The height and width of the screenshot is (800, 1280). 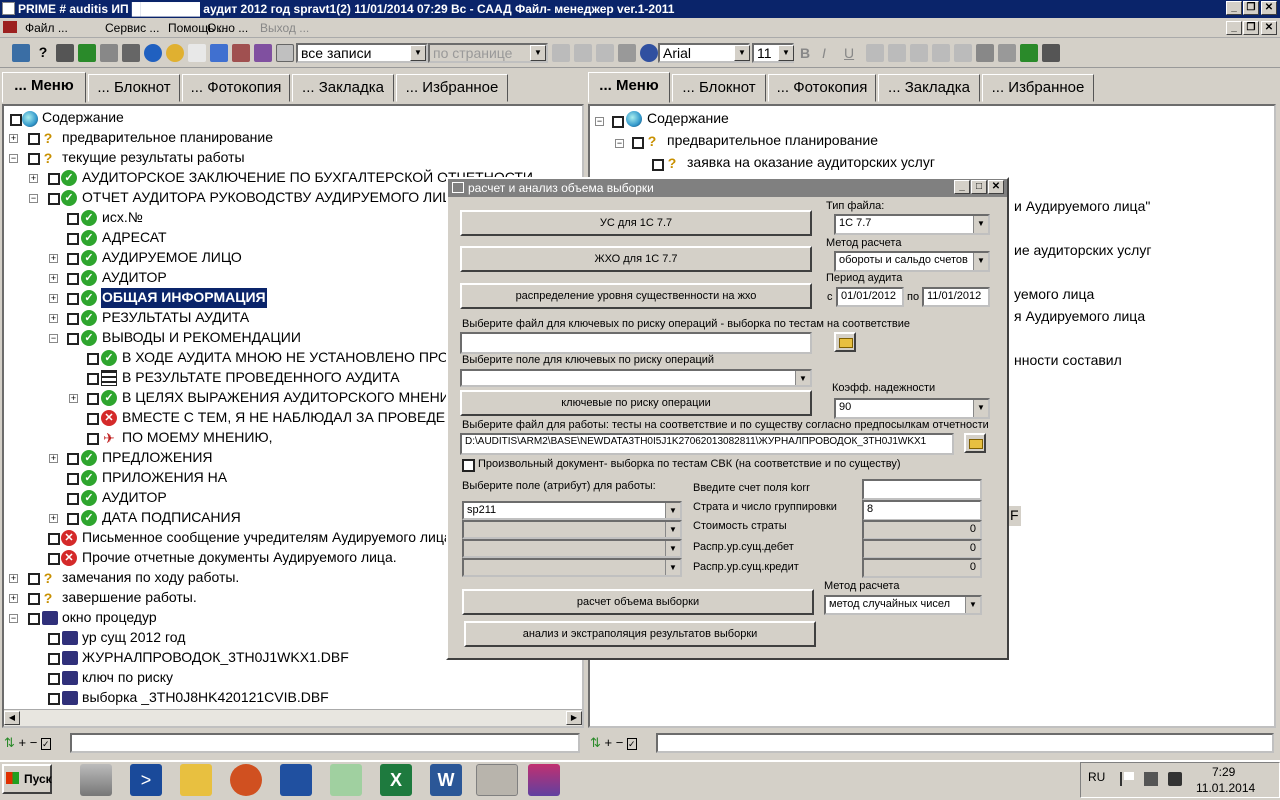 What do you see at coordinates (636, 343) in the screenshot?
I see `key-file-input` at bounding box center [636, 343].